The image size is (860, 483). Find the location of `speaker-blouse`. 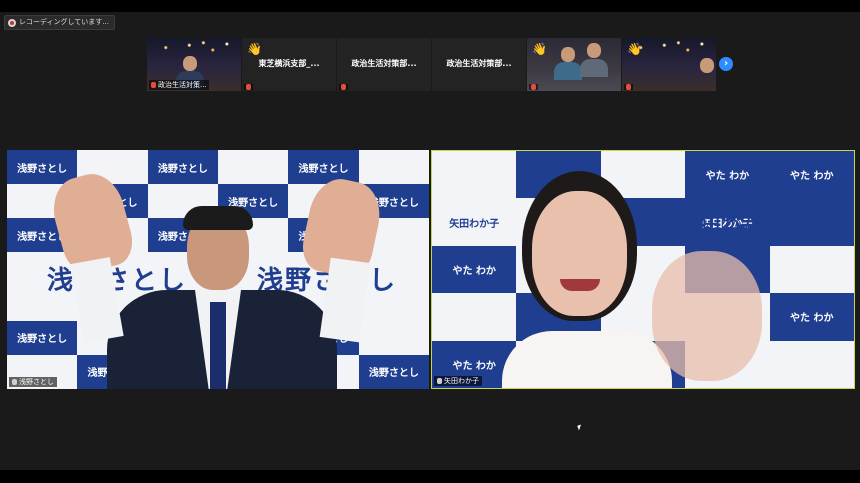

speaker-blouse is located at coordinates (587, 359).